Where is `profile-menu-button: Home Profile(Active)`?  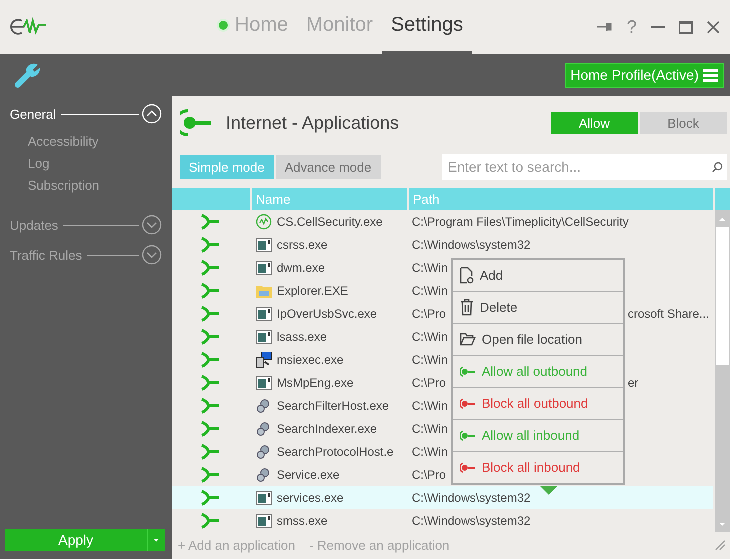 profile-menu-button: Home Profile(Active) is located at coordinates (644, 75).